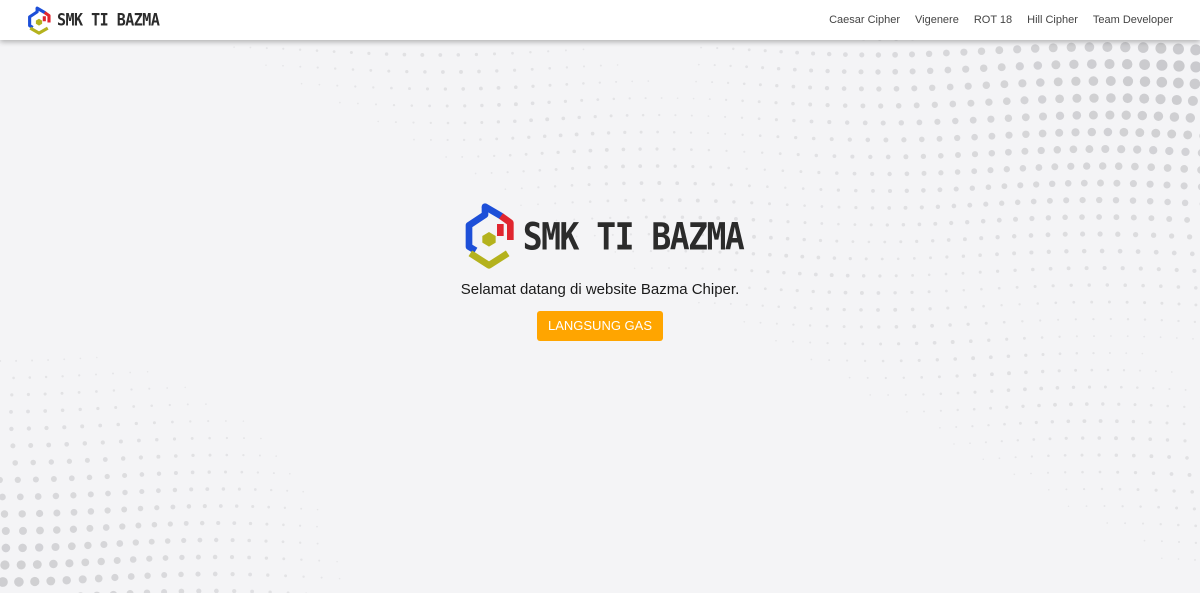 This screenshot has width=1200, height=593. I want to click on nav-link-vigenere: Vigenere, so click(937, 20).